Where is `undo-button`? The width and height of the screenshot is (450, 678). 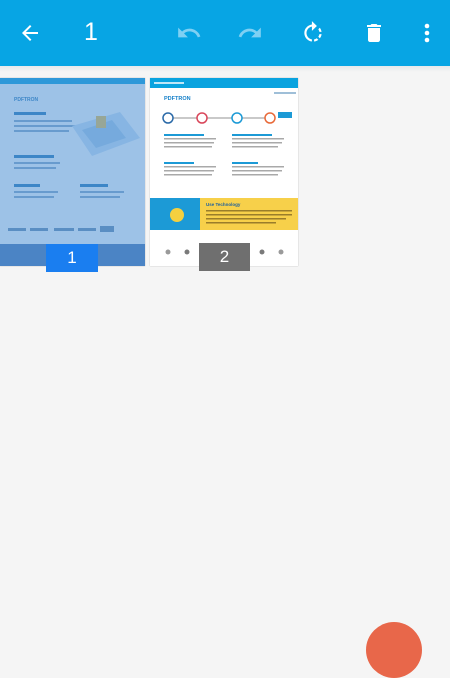
undo-button is located at coordinates (189, 33).